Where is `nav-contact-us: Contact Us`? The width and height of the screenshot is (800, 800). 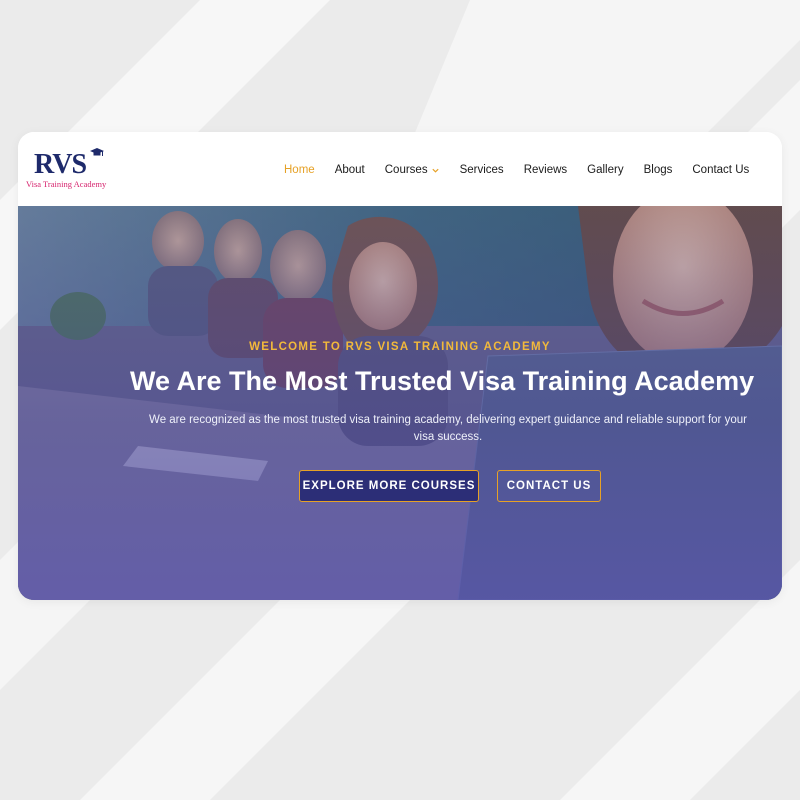 nav-contact-us: Contact Us is located at coordinates (720, 170).